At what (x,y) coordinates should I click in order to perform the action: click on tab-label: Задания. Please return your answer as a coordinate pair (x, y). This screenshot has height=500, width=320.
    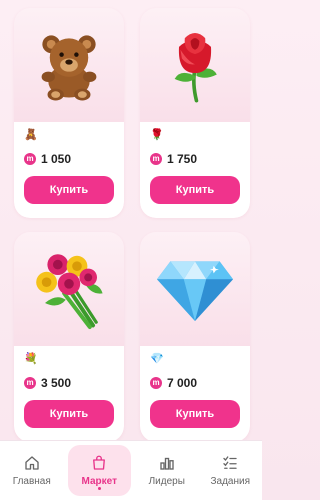
    Looking at the image, I should click on (230, 481).